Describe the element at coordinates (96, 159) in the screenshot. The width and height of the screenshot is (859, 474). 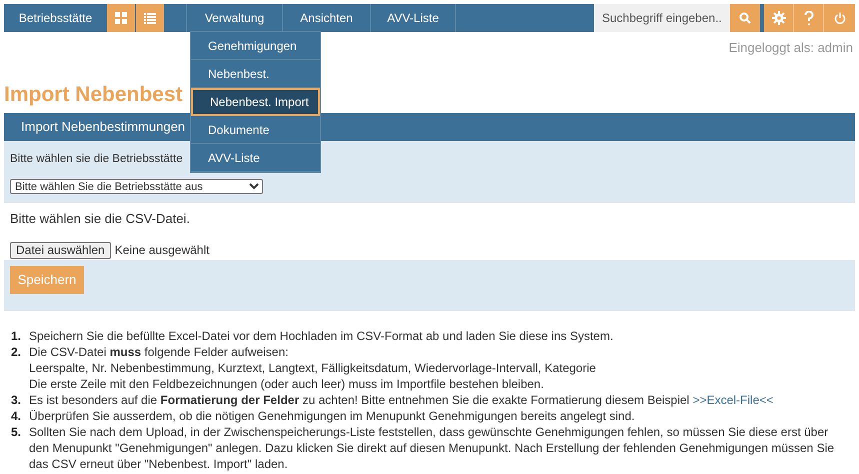
I see `site-label: Bitte wählen sie die Betriebsstätte` at that location.